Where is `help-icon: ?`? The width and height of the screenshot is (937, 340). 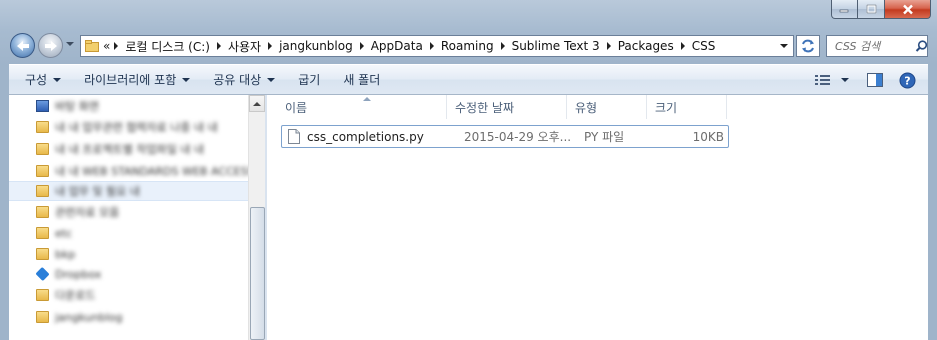 help-icon: ? is located at coordinates (907, 80).